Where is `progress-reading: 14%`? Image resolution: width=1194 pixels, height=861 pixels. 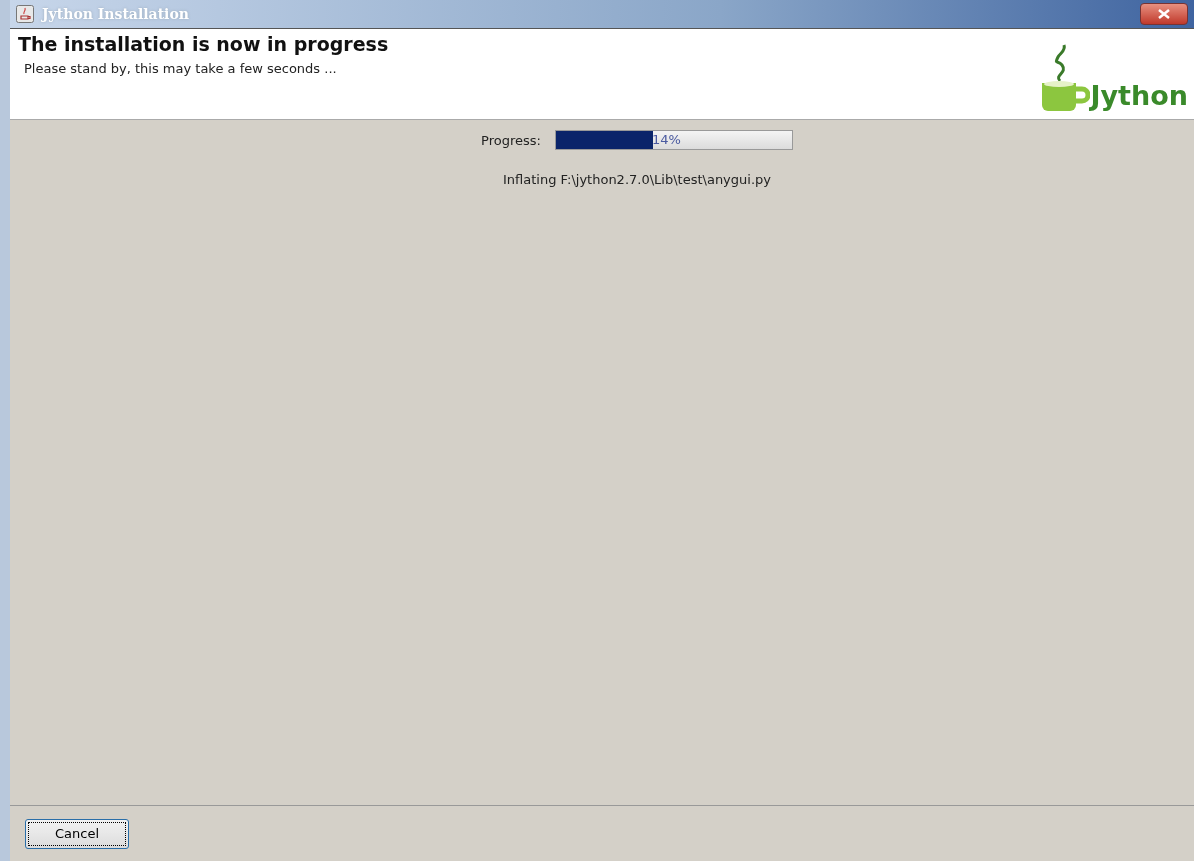
progress-reading: 14% is located at coordinates (666, 139).